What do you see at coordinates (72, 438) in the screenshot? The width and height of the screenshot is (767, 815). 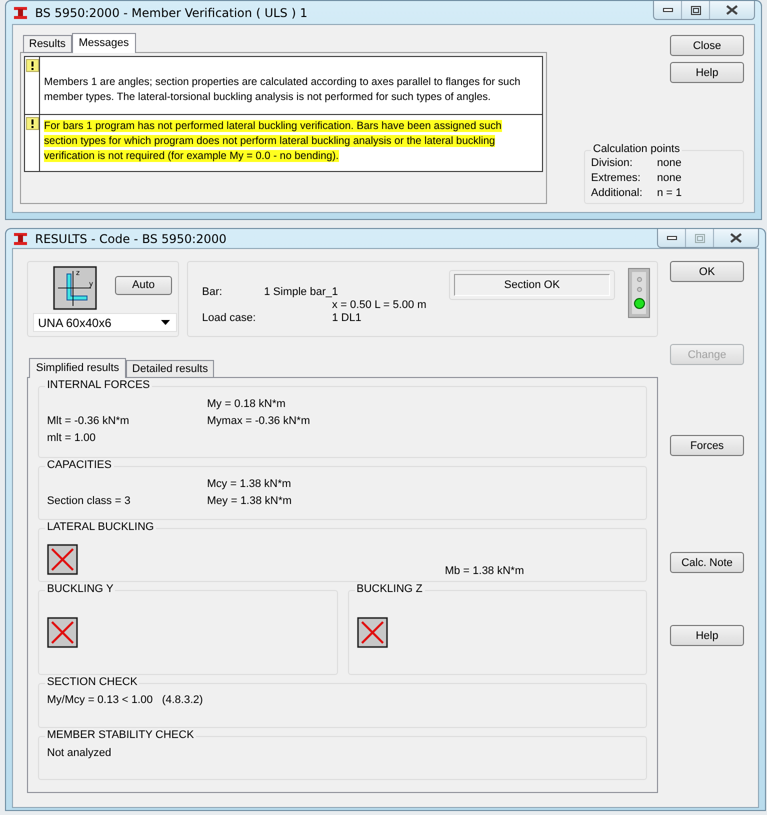 I see `result-value: mlt = 1.00` at bounding box center [72, 438].